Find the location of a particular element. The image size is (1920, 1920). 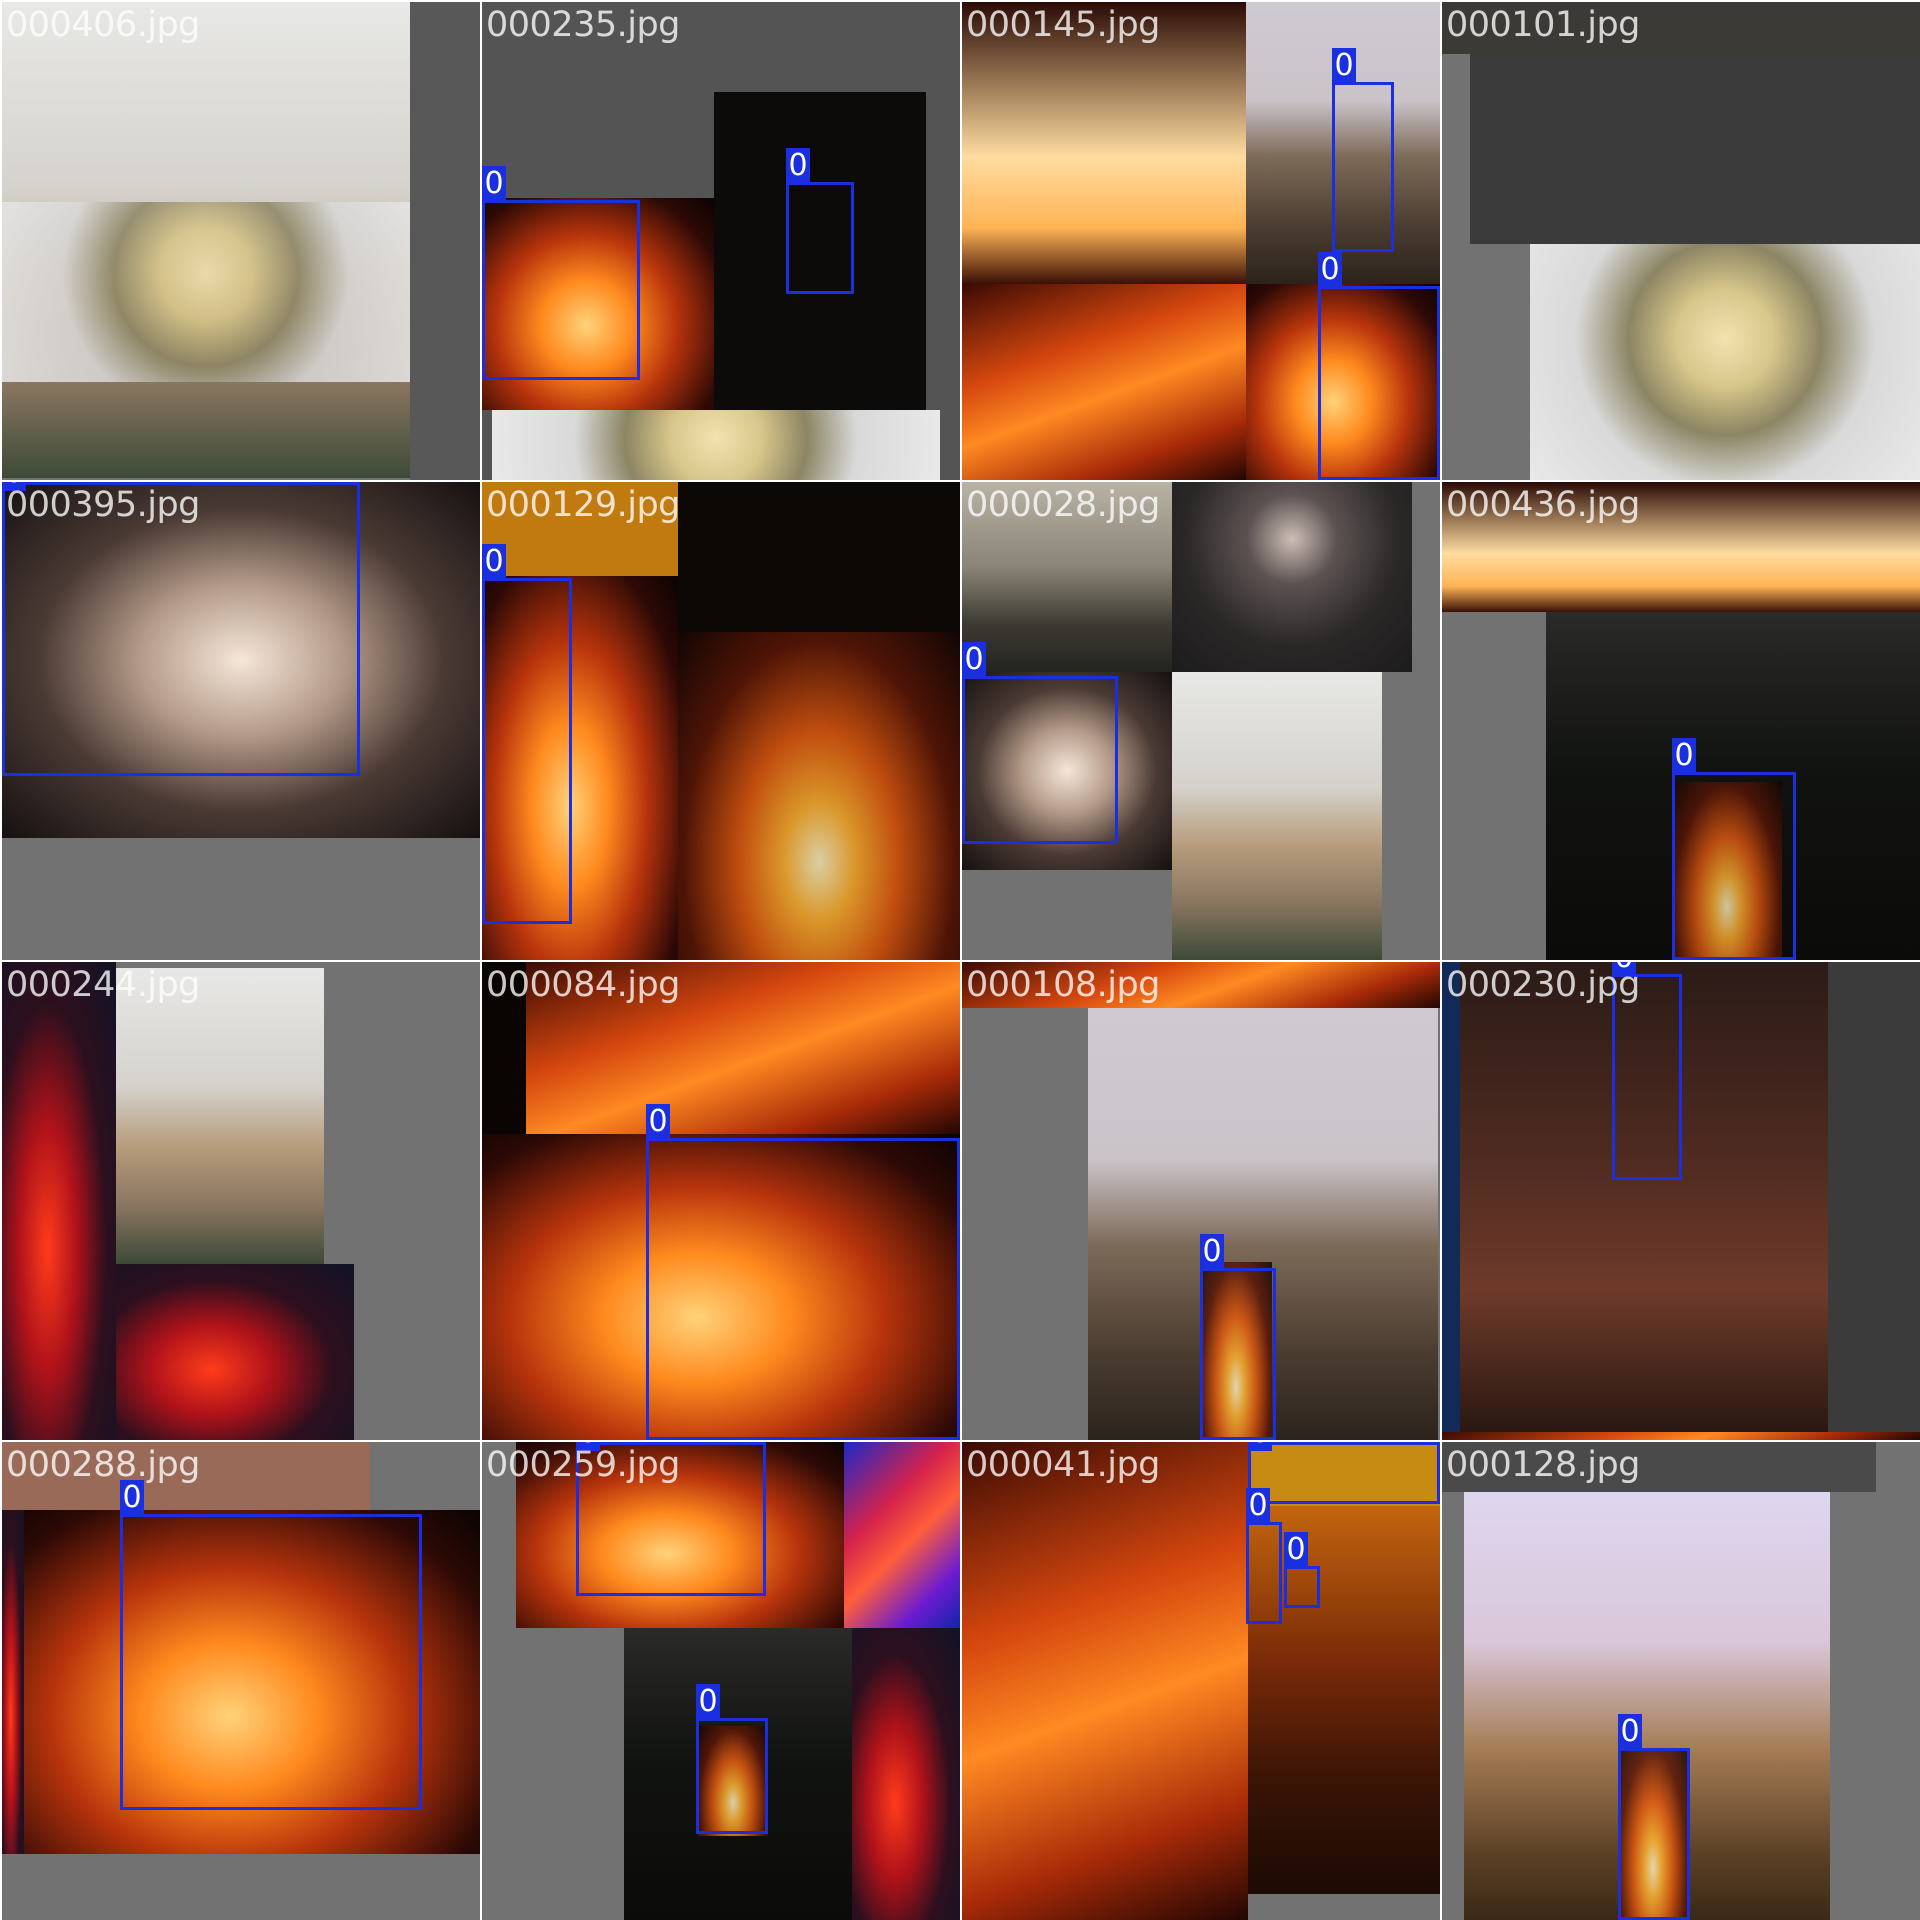

dark-shelf-photo is located at coordinates (1695, 149).